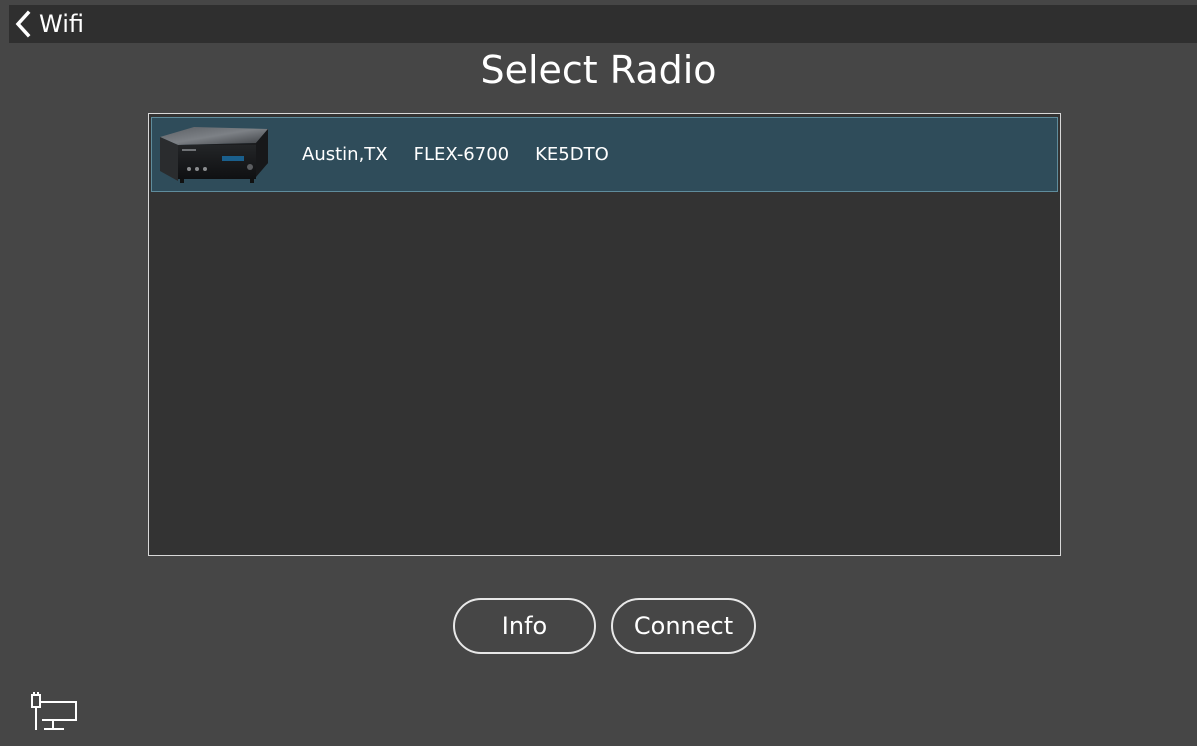 The height and width of the screenshot is (746, 1197). Describe the element at coordinates (524, 626) in the screenshot. I see `info-button: Info` at that location.